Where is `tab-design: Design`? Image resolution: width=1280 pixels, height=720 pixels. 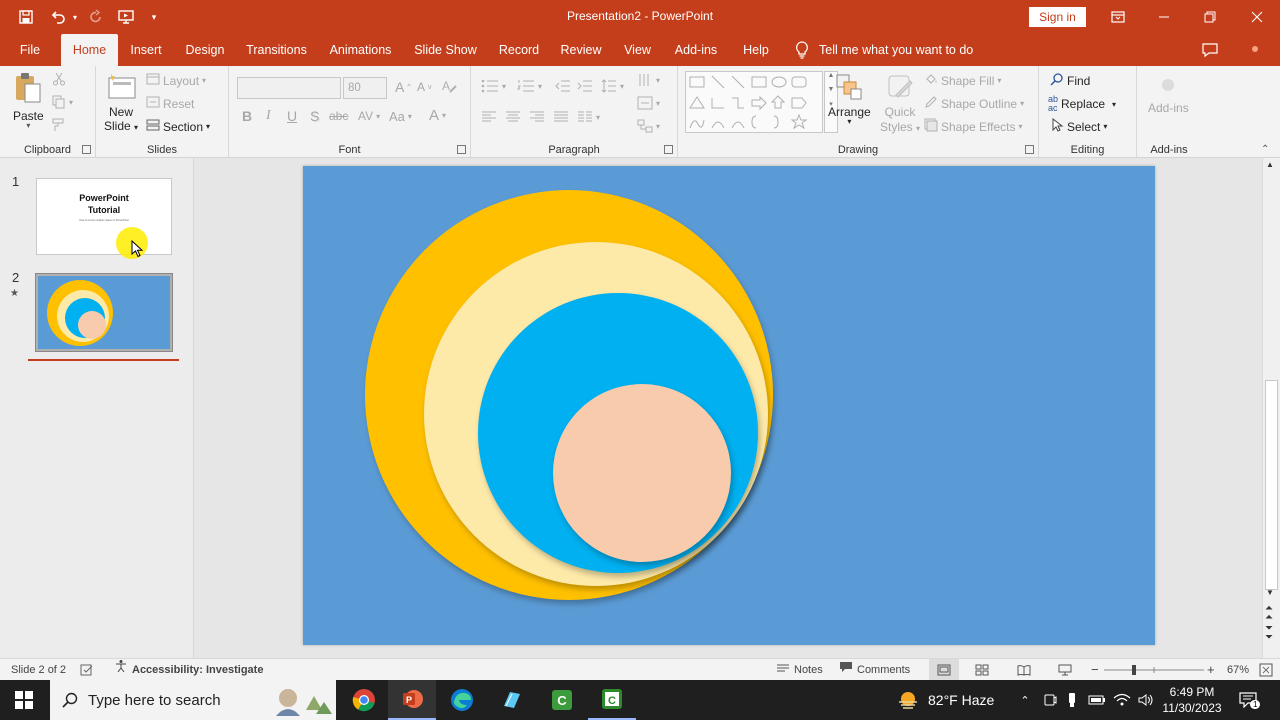
tab-design: Design is located at coordinates (205, 50).